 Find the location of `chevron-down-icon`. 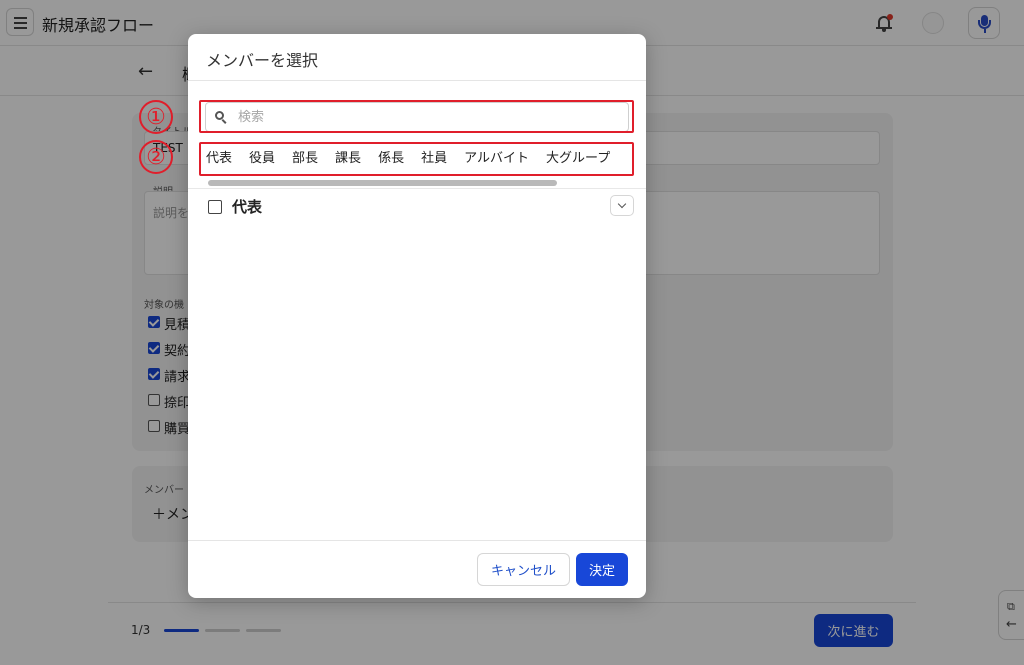

chevron-down-icon is located at coordinates (622, 204).